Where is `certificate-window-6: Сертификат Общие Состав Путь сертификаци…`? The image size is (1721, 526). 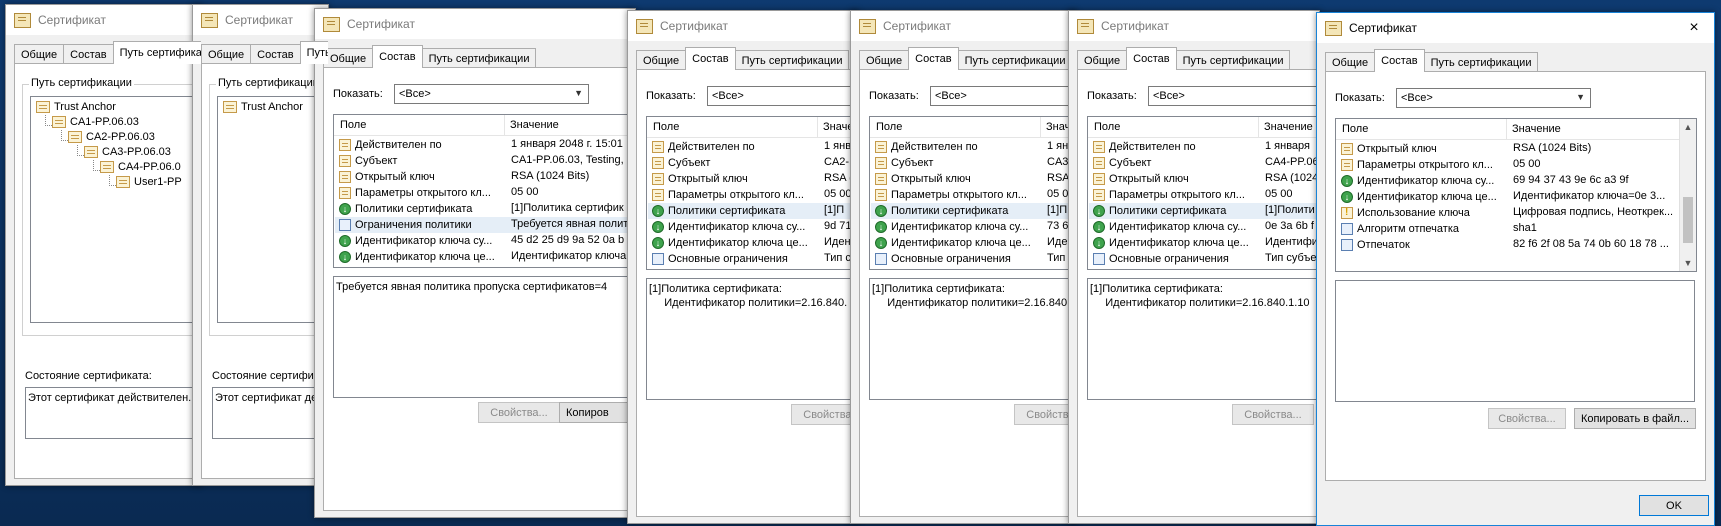 certificate-window-6: Сертификат Общие Состав Путь сертификаци… is located at coordinates (1194, 267).